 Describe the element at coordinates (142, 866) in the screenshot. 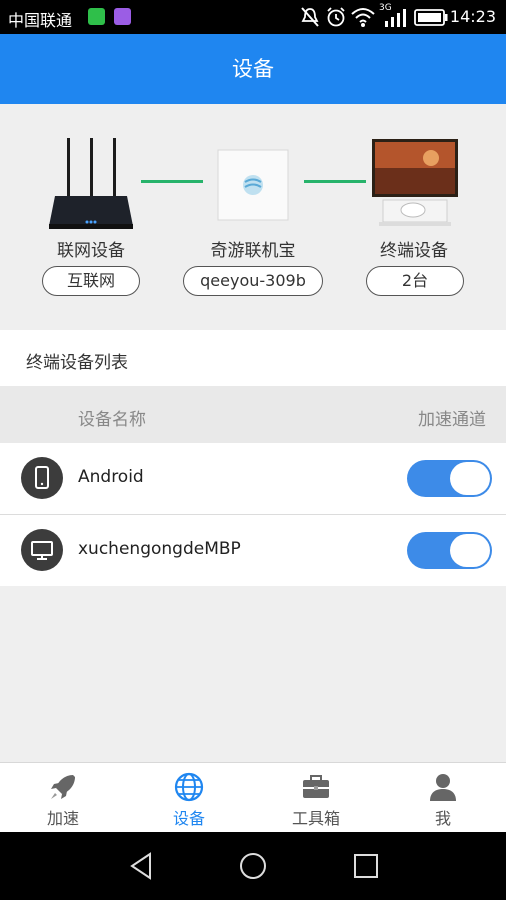

I see `back-icon` at that location.